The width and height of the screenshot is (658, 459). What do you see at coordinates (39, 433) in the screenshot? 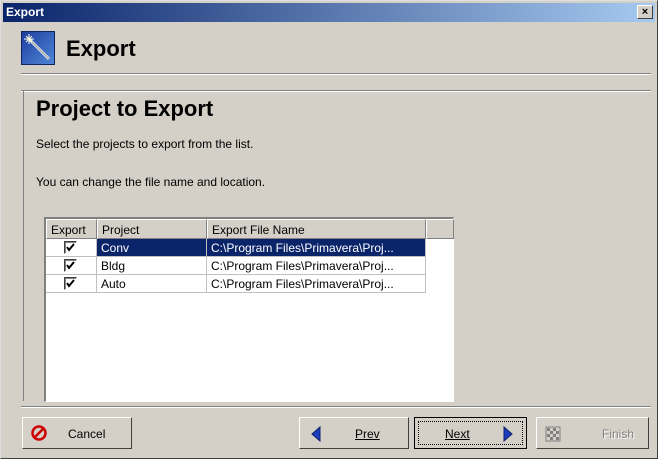
I see `cancel-icon` at bounding box center [39, 433].